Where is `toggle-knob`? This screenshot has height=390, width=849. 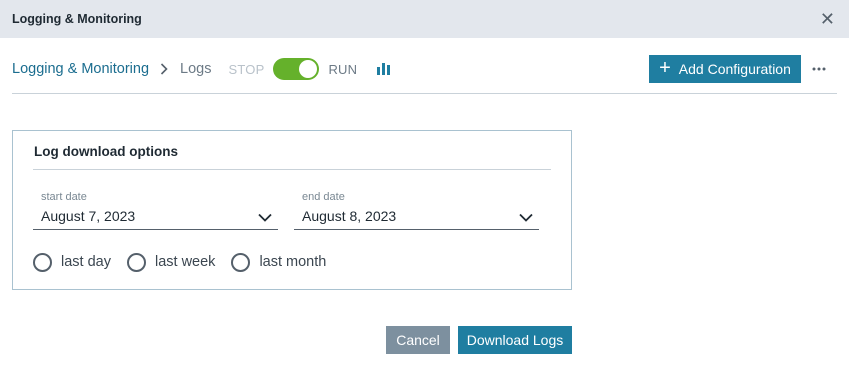 toggle-knob is located at coordinates (308, 69).